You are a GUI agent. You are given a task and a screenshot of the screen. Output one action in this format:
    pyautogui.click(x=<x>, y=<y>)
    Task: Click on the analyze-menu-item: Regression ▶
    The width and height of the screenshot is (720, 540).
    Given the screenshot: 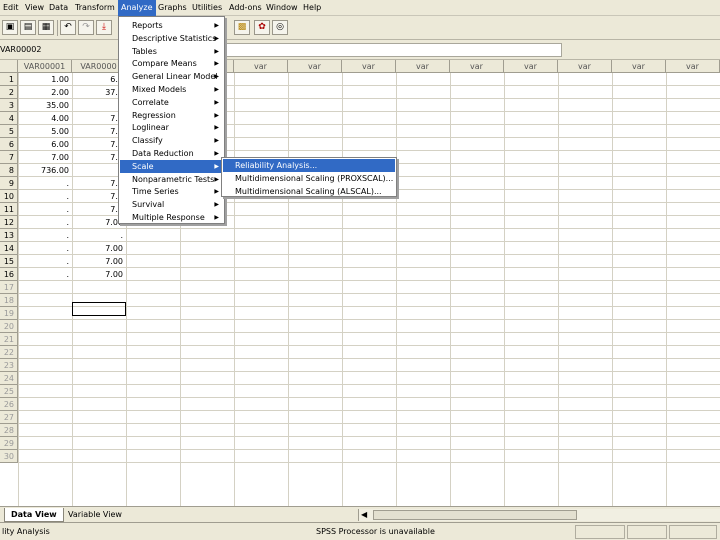 What is the action you would take?
    pyautogui.click(x=171, y=115)
    